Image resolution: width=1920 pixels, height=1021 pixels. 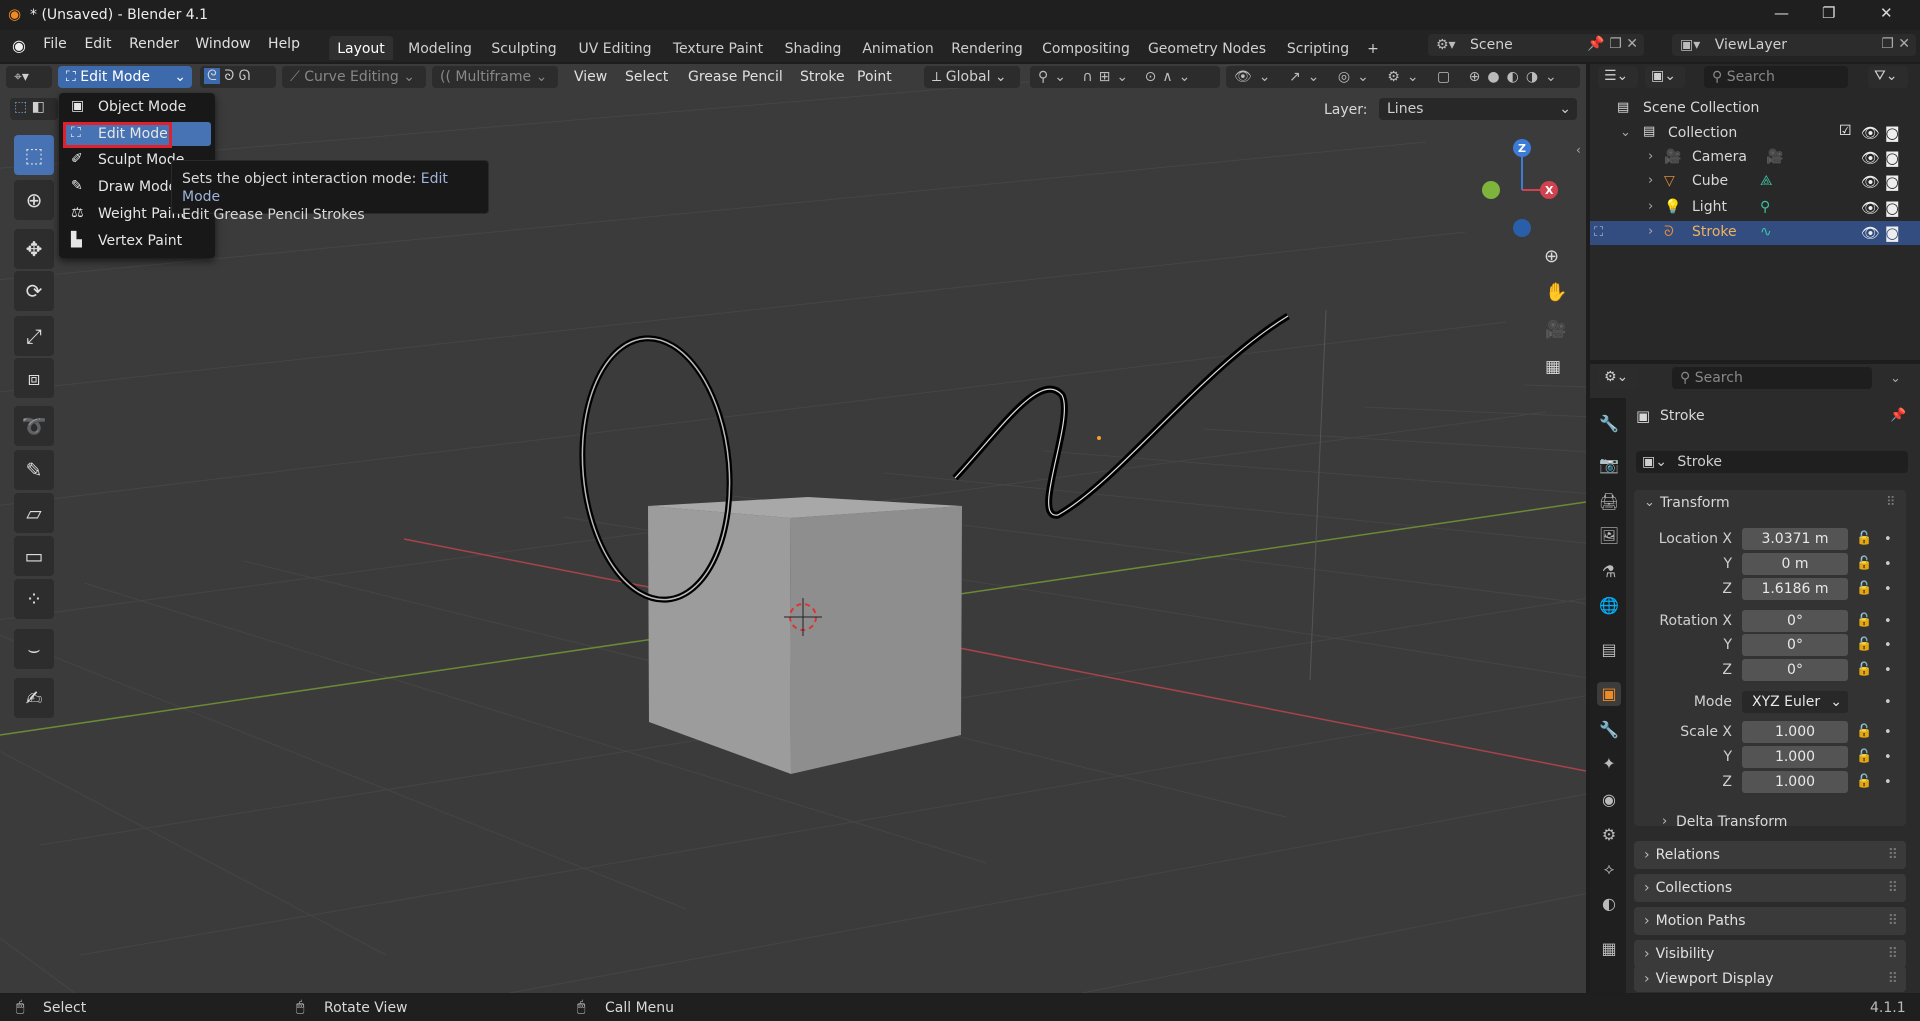 What do you see at coordinates (1612, 44) in the screenshot?
I see `scene-actions-icon: 📌 ❐ ✕` at bounding box center [1612, 44].